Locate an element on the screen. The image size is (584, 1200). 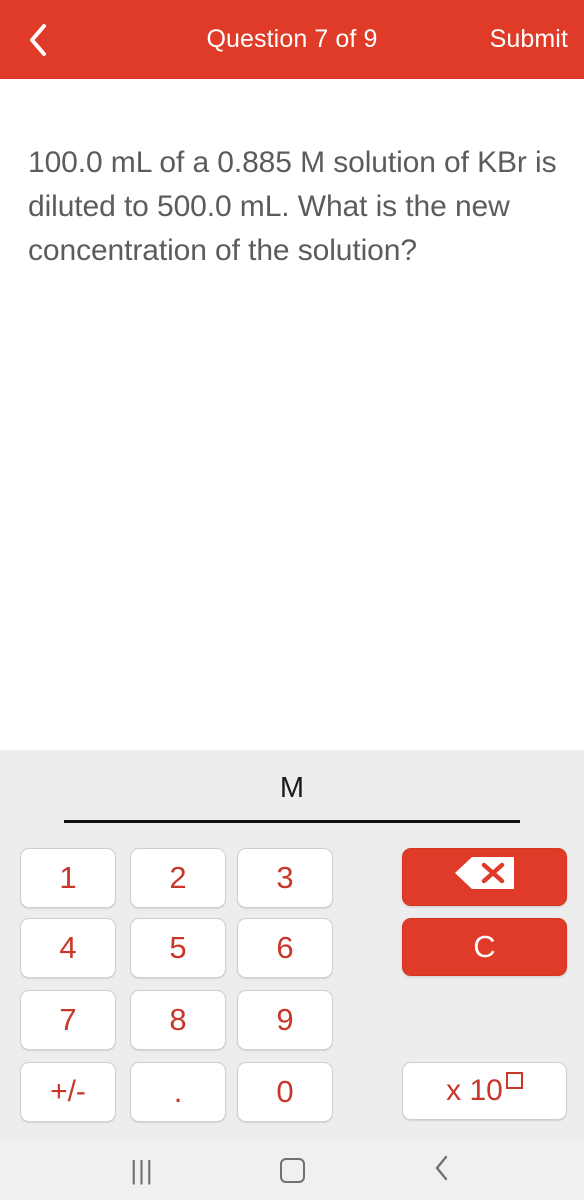
key-6: 6 is located at coordinates (285, 948).